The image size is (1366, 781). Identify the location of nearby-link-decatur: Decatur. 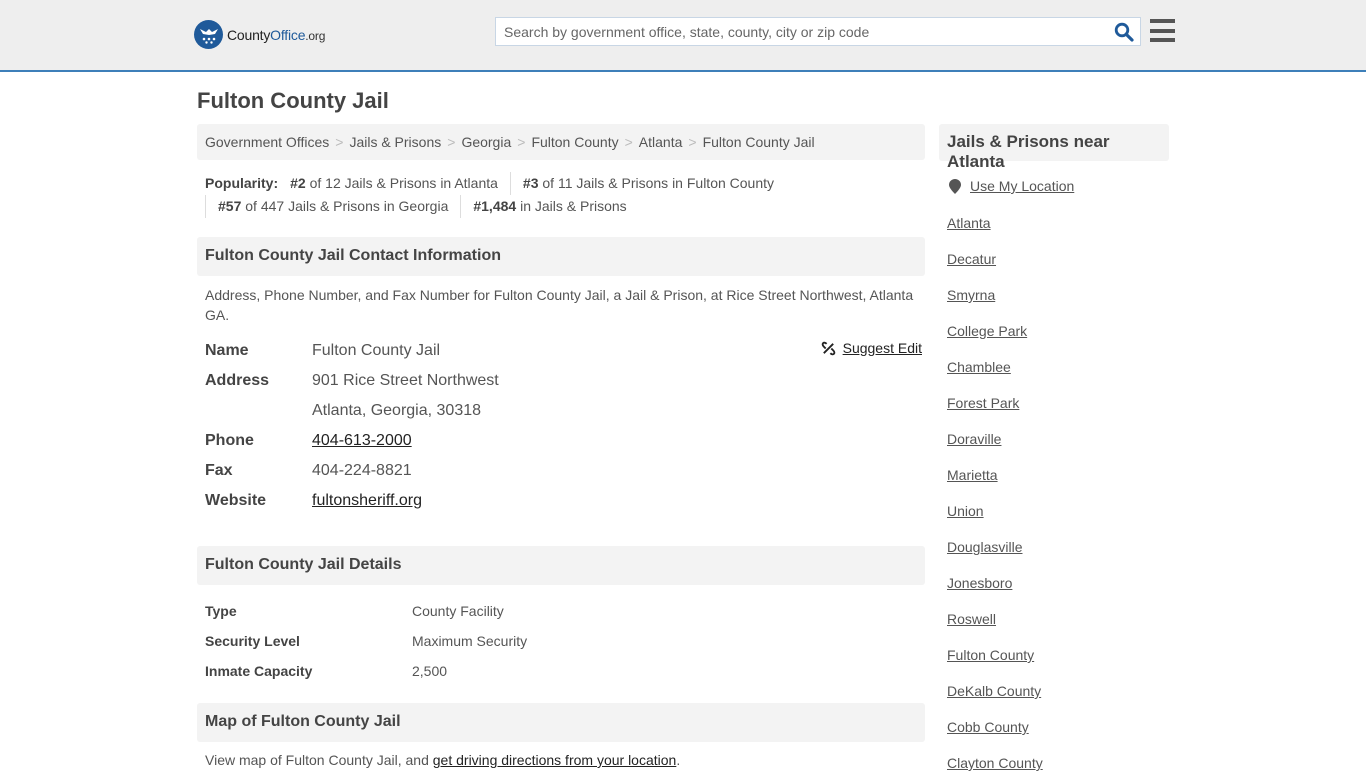
(971, 259).